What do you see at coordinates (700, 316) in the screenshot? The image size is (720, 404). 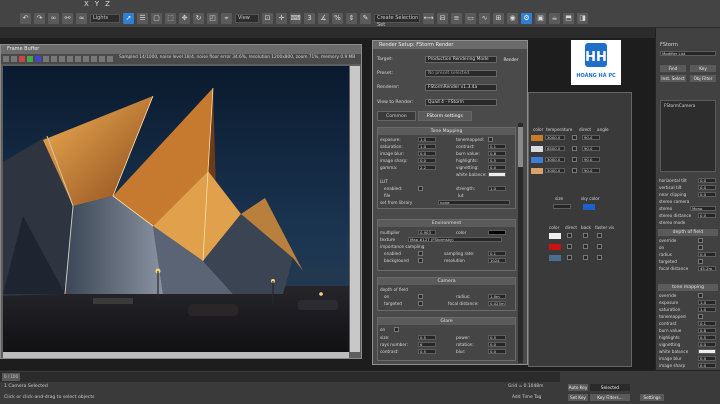 I see `cmd-tm-tonemapped-check` at bounding box center [700, 316].